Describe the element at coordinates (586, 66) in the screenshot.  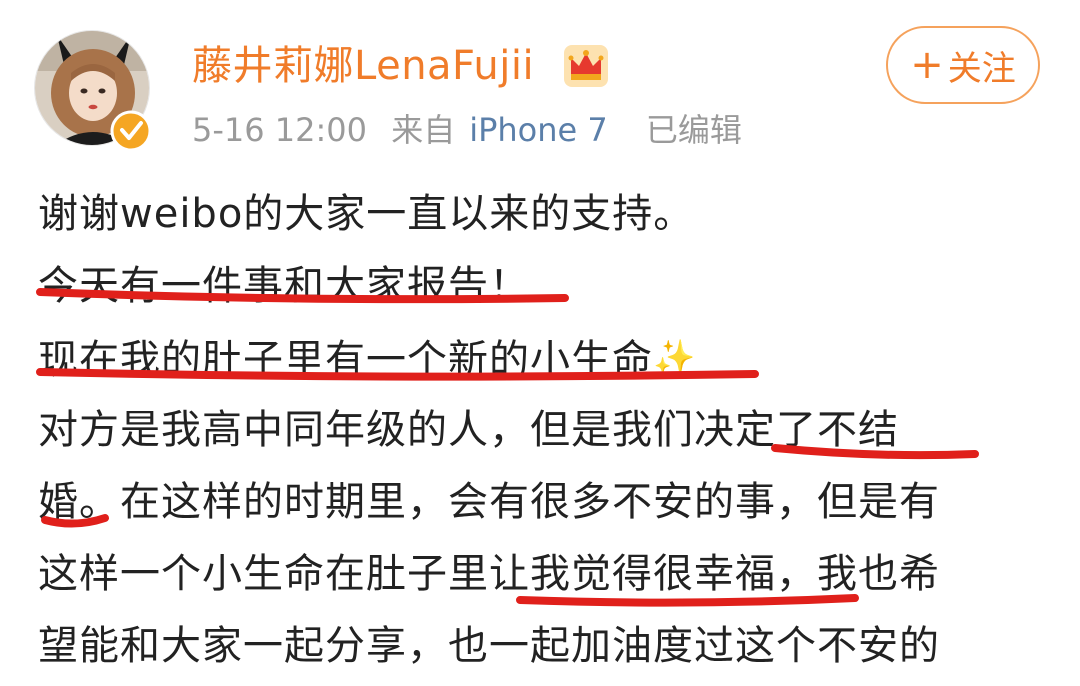
I see `crown-icon` at that location.